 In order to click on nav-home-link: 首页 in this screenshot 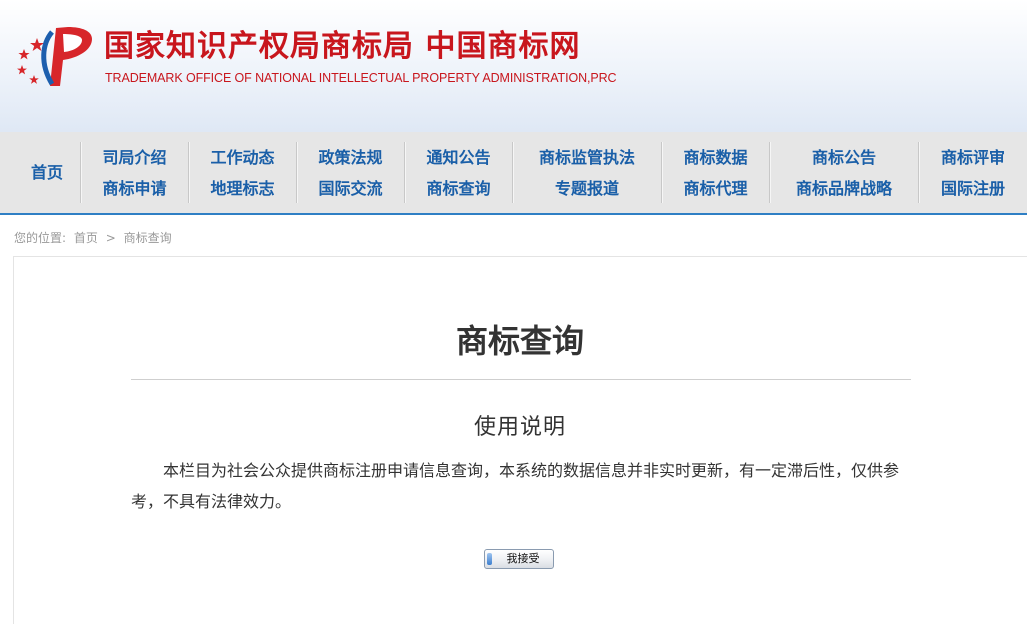, I will do `click(47, 172)`.